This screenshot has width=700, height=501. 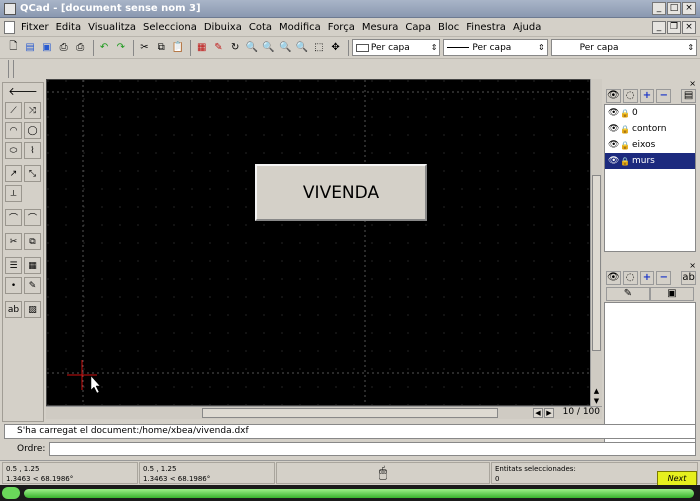 What do you see at coordinates (218, 47) in the screenshot?
I see `draft-pencil-icon: ✎` at bounding box center [218, 47].